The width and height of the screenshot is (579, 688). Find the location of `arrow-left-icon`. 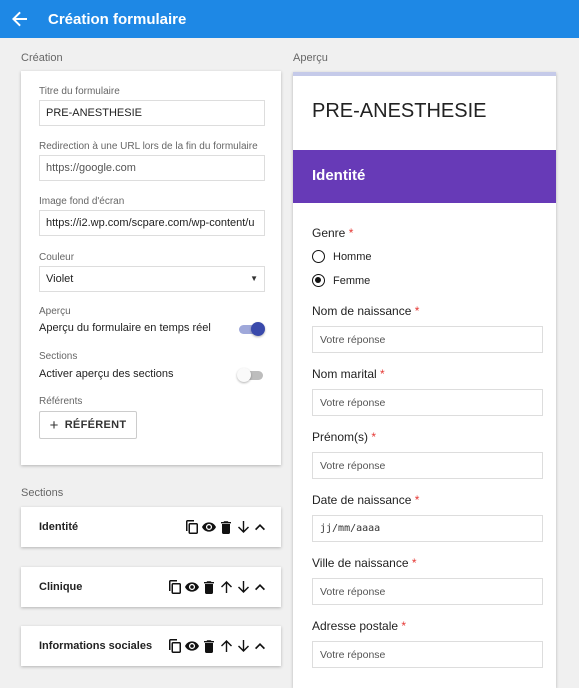

arrow-left-icon is located at coordinates (19, 19).